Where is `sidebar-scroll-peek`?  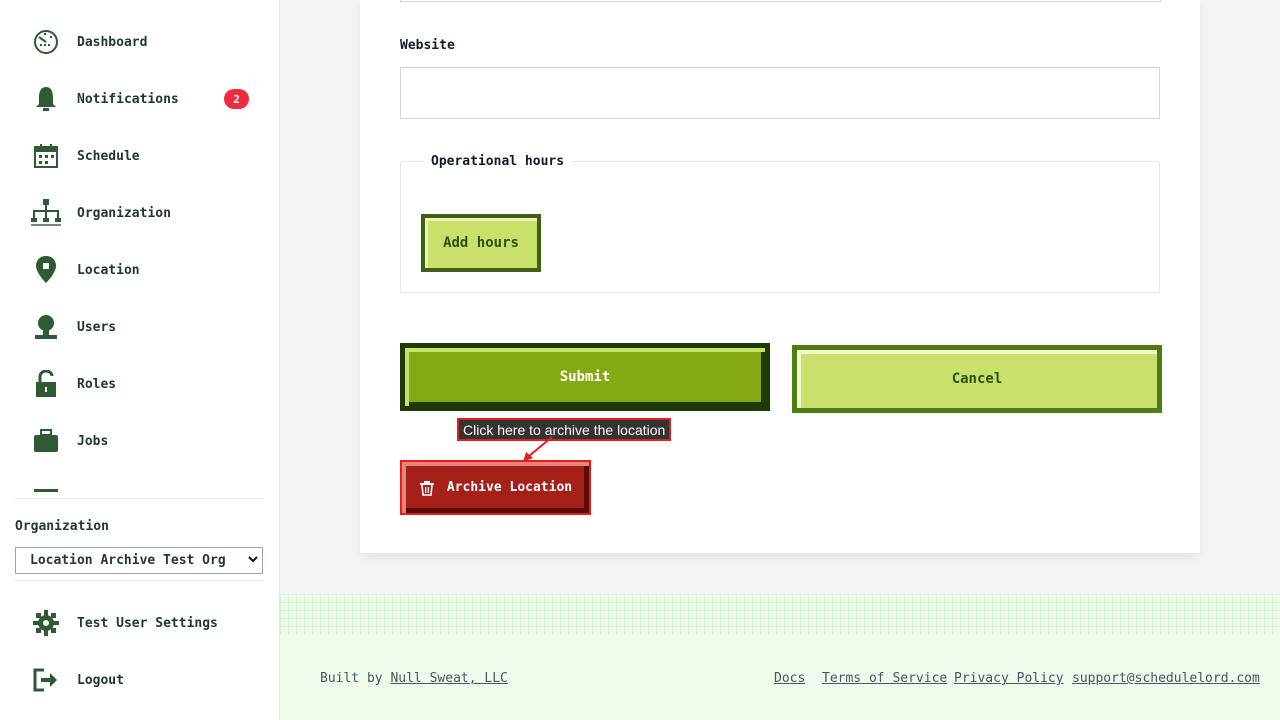
sidebar-scroll-peek is located at coordinates (46, 490).